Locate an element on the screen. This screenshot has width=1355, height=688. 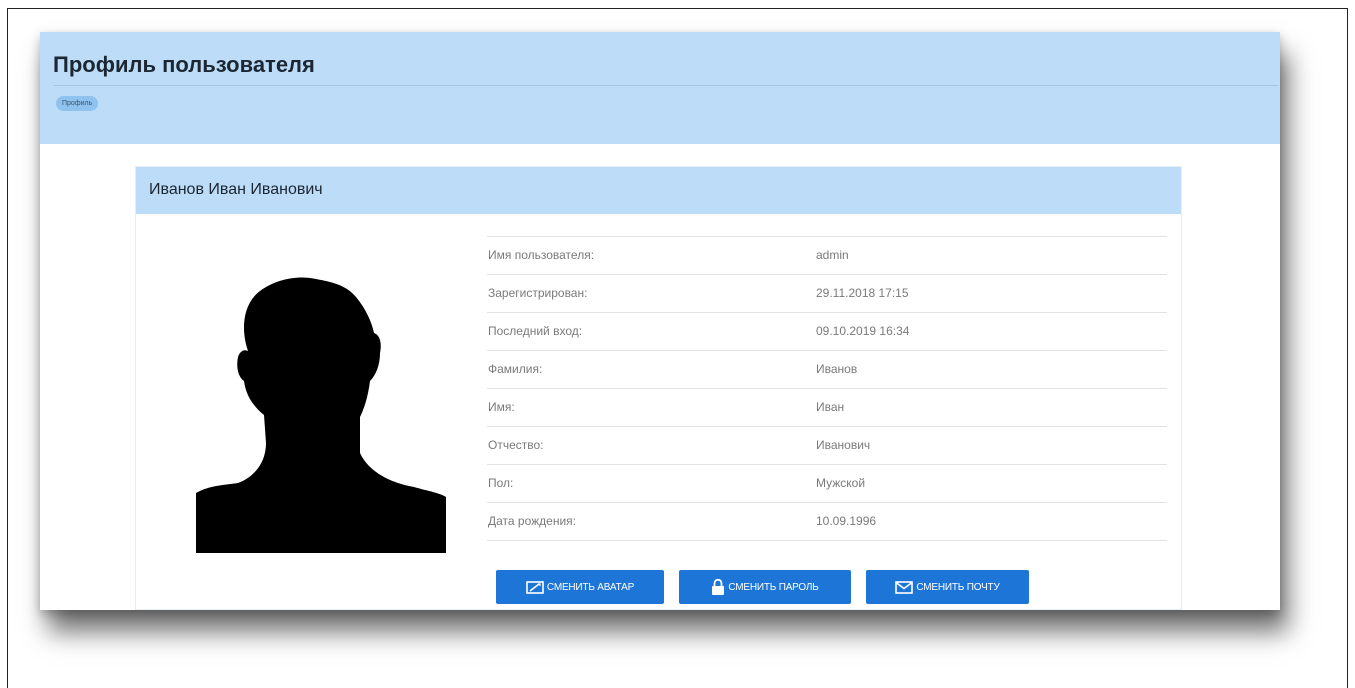
info-row-patronymic: Отчество: Иванович is located at coordinates (827, 446).